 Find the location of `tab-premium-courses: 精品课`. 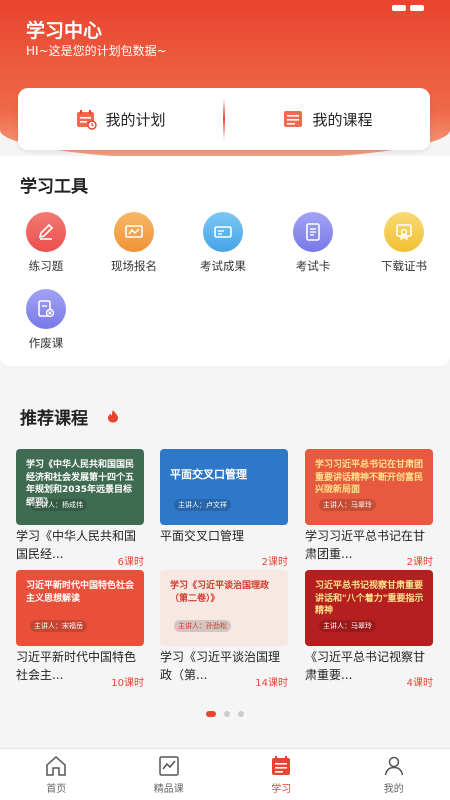

tab-premium-courses: 精品课 is located at coordinates (169, 774).